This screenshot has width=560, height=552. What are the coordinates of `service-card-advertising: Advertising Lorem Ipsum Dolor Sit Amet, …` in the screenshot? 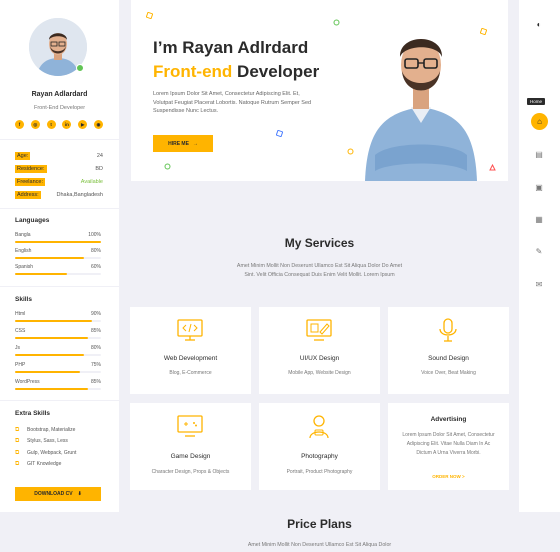 It's located at (448, 446).